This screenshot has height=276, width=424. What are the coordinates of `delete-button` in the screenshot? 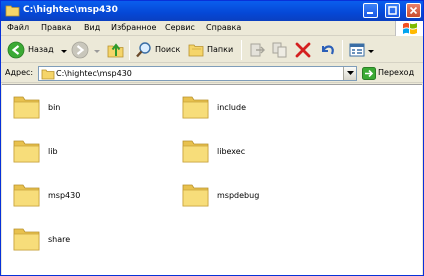 It's located at (303, 50).